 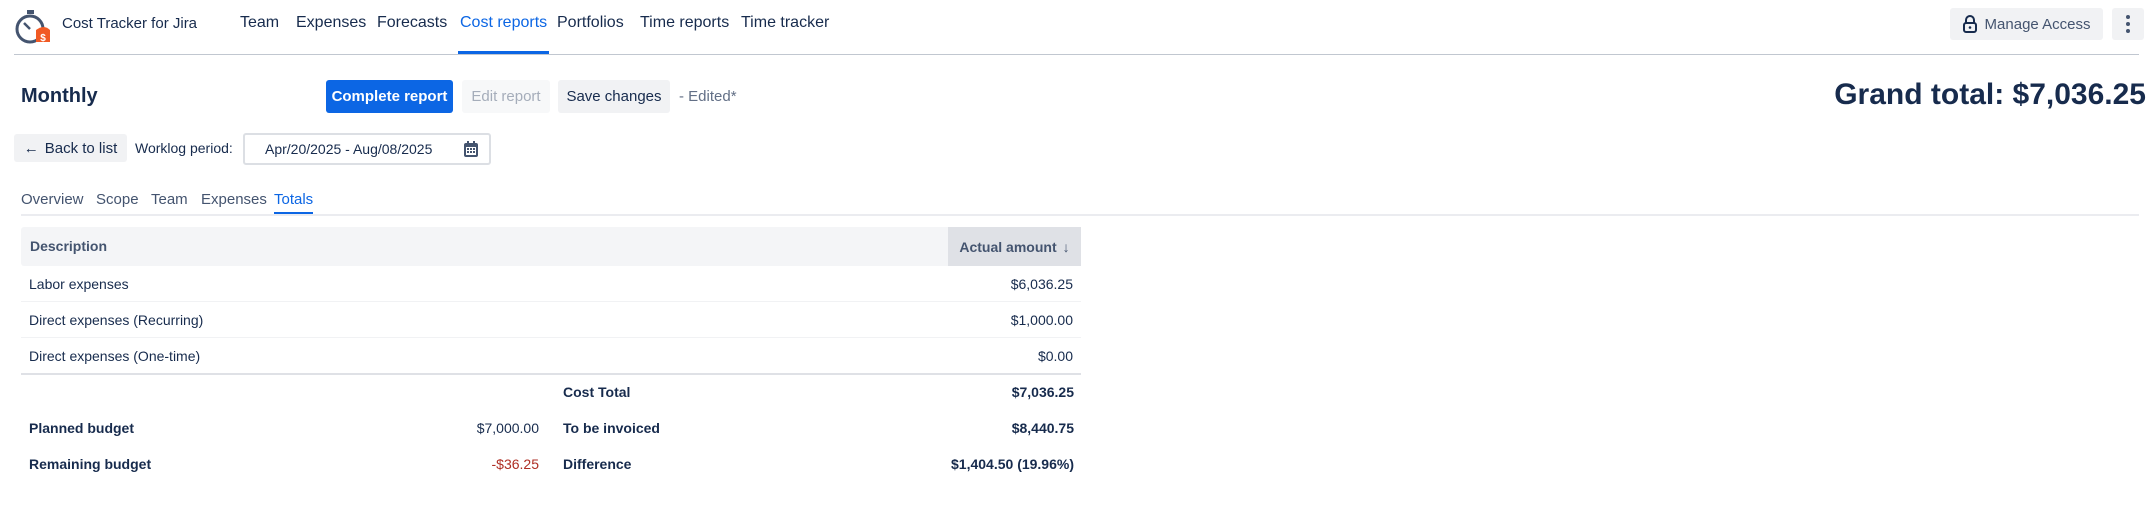 I want to click on app-name: Cost Tracker for Jira, so click(x=130, y=23).